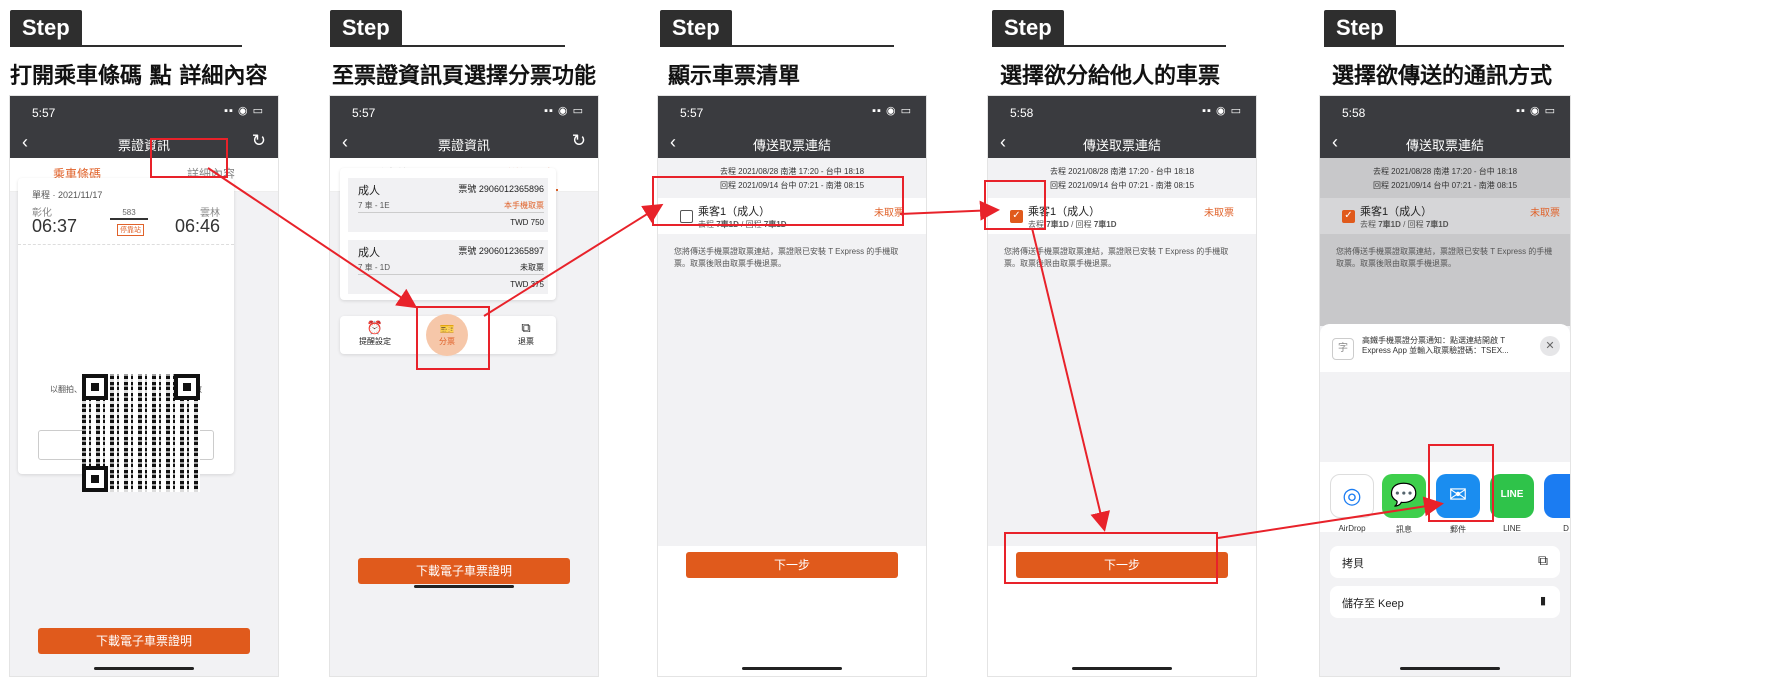 The width and height of the screenshot is (1776, 688). What do you see at coordinates (949, 210) in the screenshot?
I see `arrow-list-to-checkbox` at bounding box center [949, 210].